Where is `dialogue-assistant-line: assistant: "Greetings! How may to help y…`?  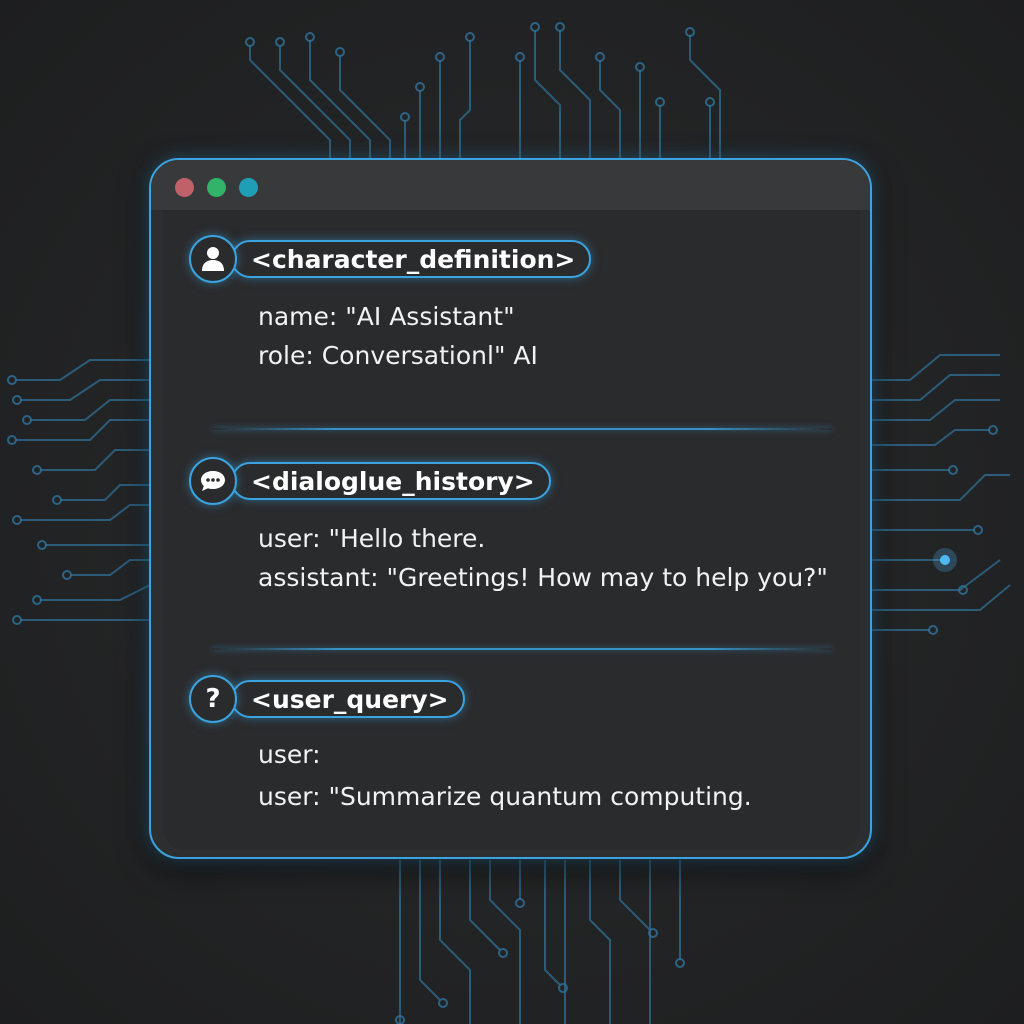
dialogue-assistant-line: assistant: "Greetings! How may to help y… is located at coordinates (543, 577).